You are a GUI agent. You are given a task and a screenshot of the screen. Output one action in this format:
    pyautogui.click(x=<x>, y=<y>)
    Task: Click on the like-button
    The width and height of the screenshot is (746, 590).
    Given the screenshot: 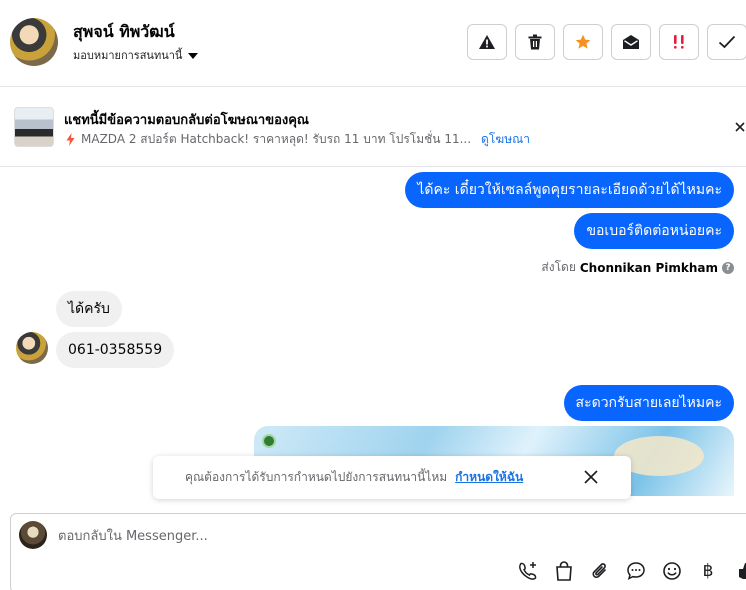 What is the action you would take?
    pyautogui.click(x=739, y=571)
    